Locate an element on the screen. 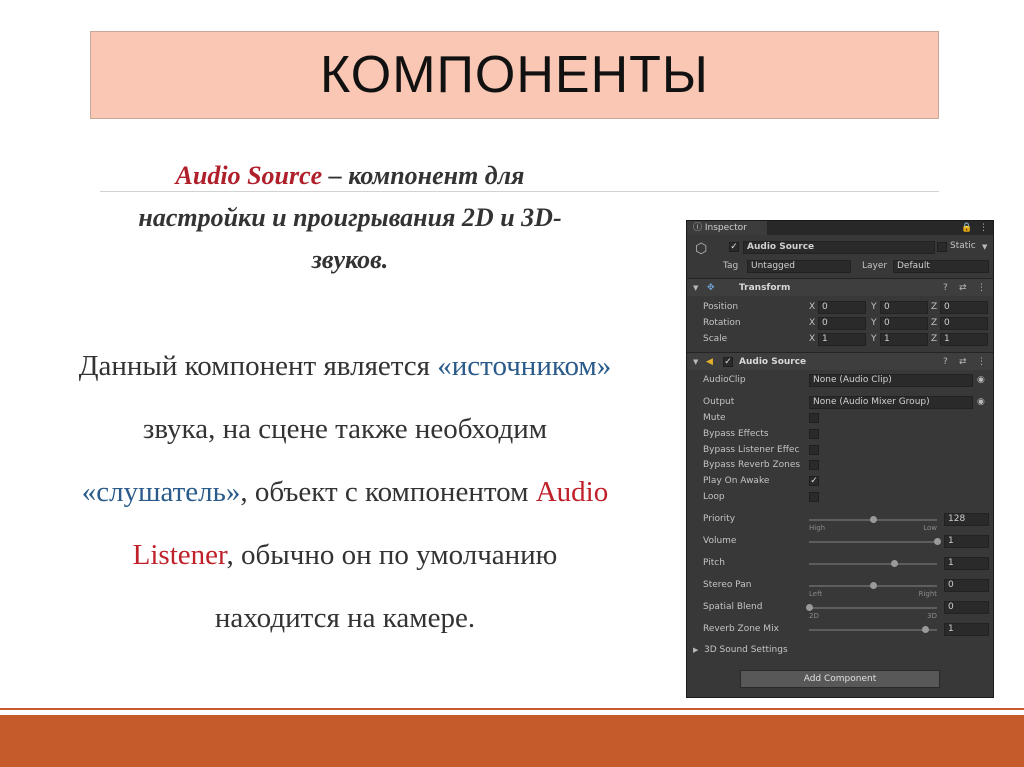 The image size is (1024, 767). para2-l4-b: , обычно он по умолчанию is located at coordinates (392, 555).